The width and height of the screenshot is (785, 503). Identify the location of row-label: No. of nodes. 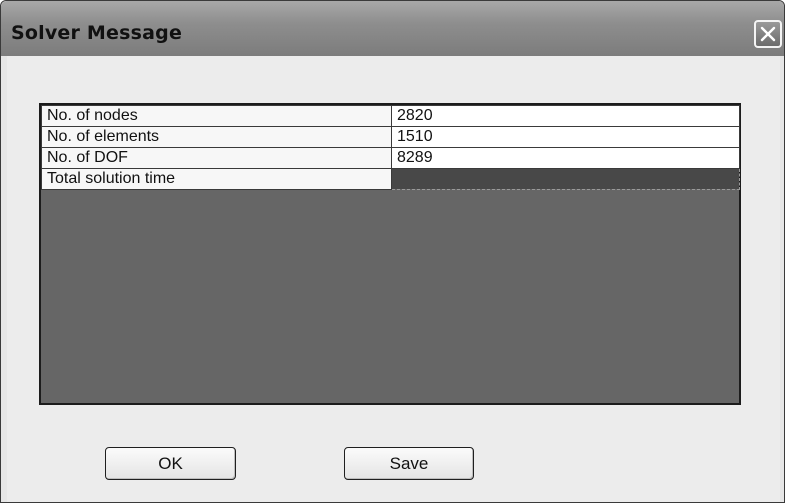
(216, 116).